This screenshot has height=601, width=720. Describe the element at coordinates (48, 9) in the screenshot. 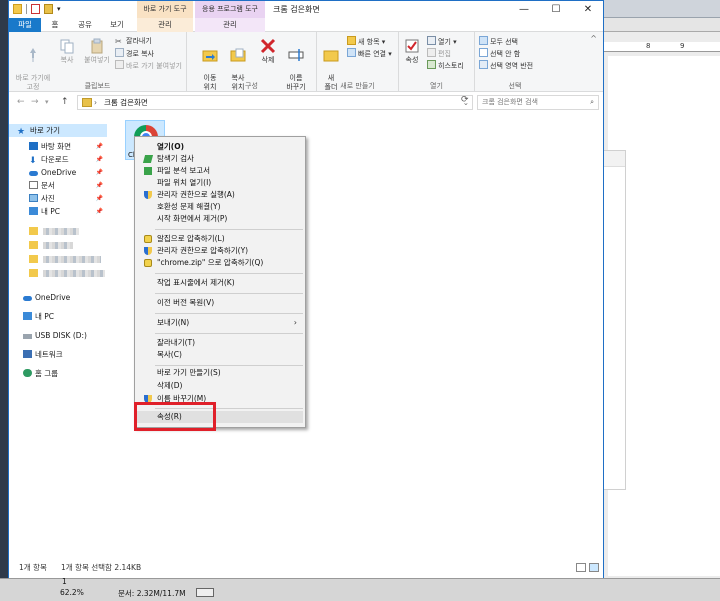

I see `new-folder-icon` at that location.